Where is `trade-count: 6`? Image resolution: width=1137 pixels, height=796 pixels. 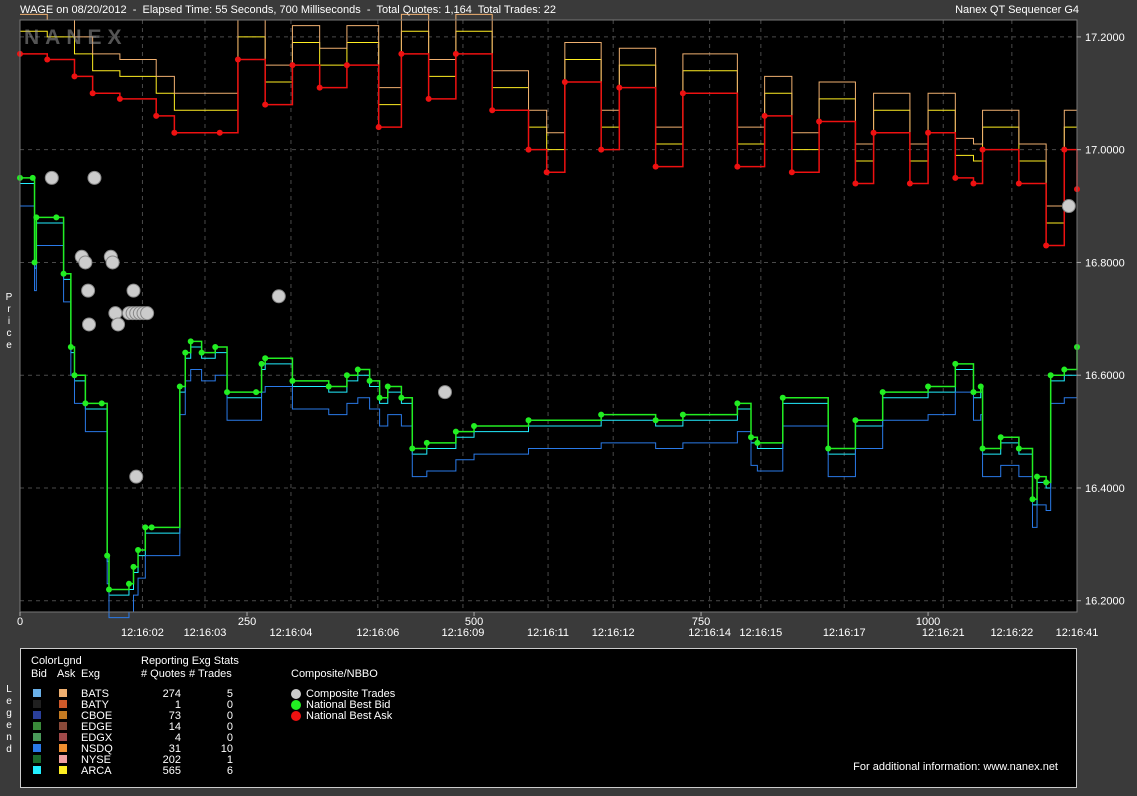
trade-count: 6 is located at coordinates (229, 771).